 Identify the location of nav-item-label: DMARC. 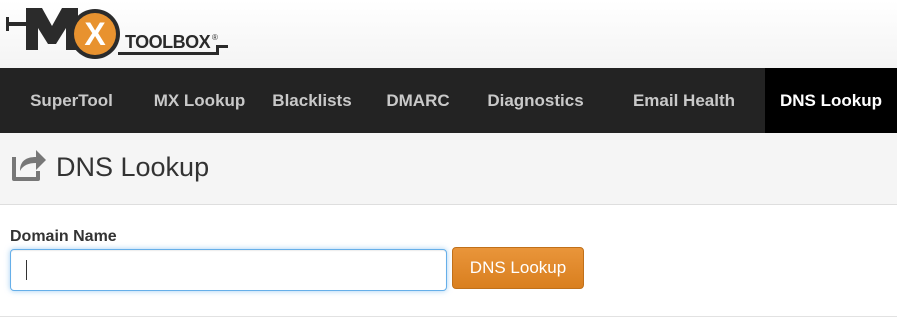
(418, 100).